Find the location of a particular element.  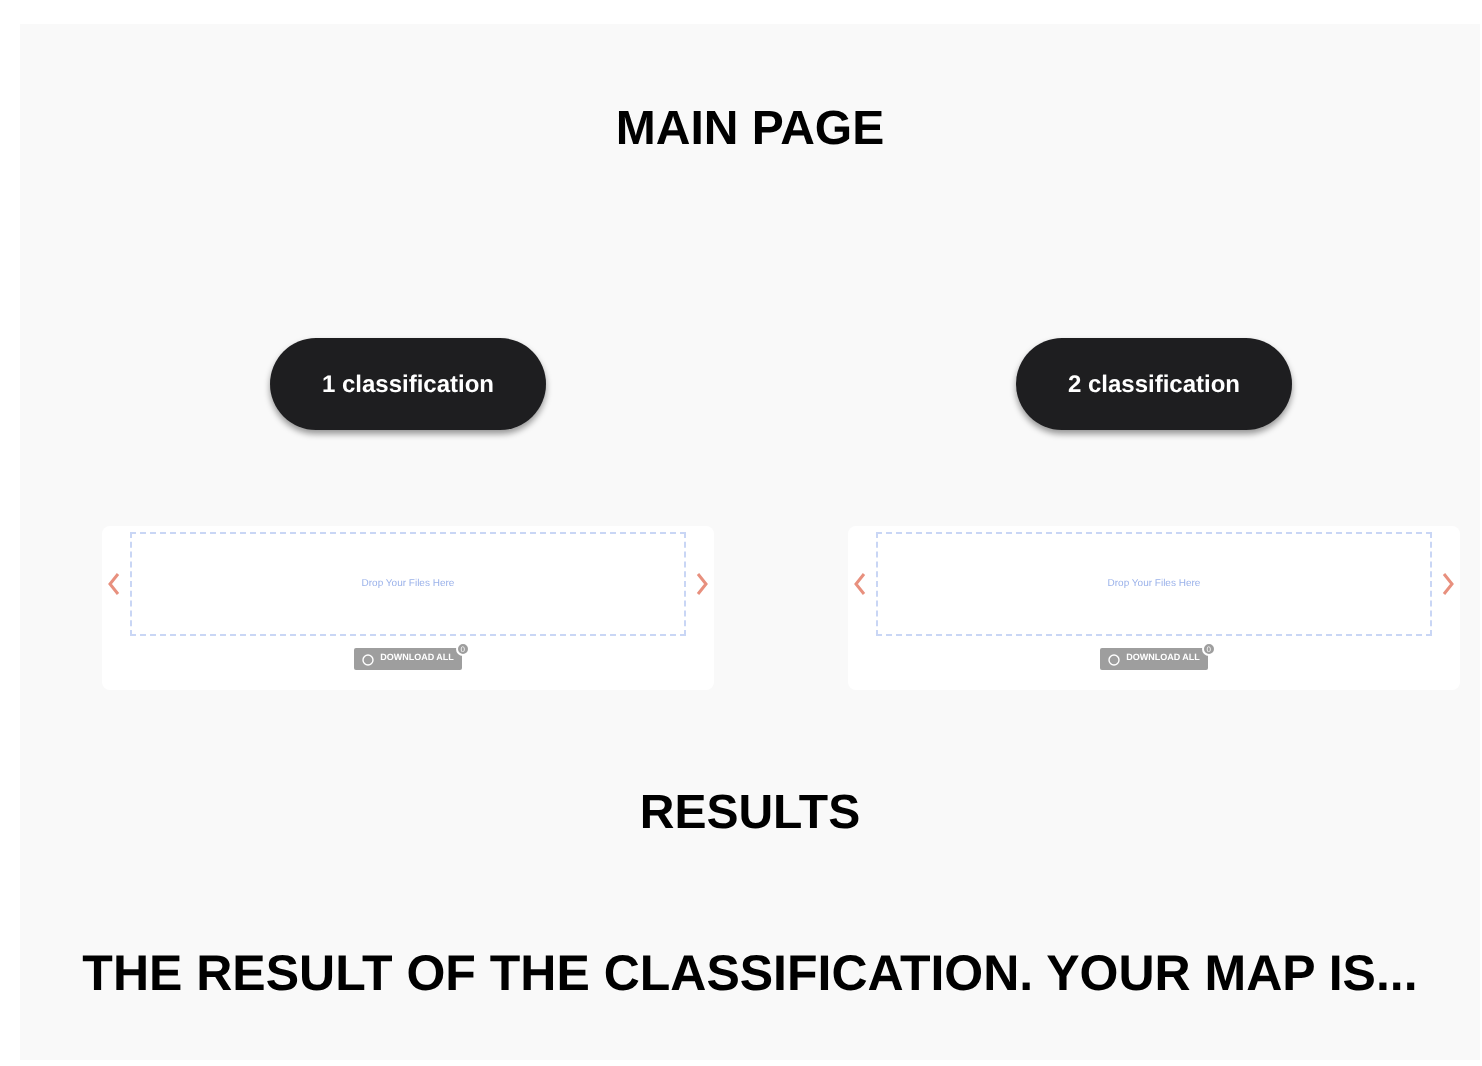

results-heading: RESULTS is located at coordinates (750, 814).